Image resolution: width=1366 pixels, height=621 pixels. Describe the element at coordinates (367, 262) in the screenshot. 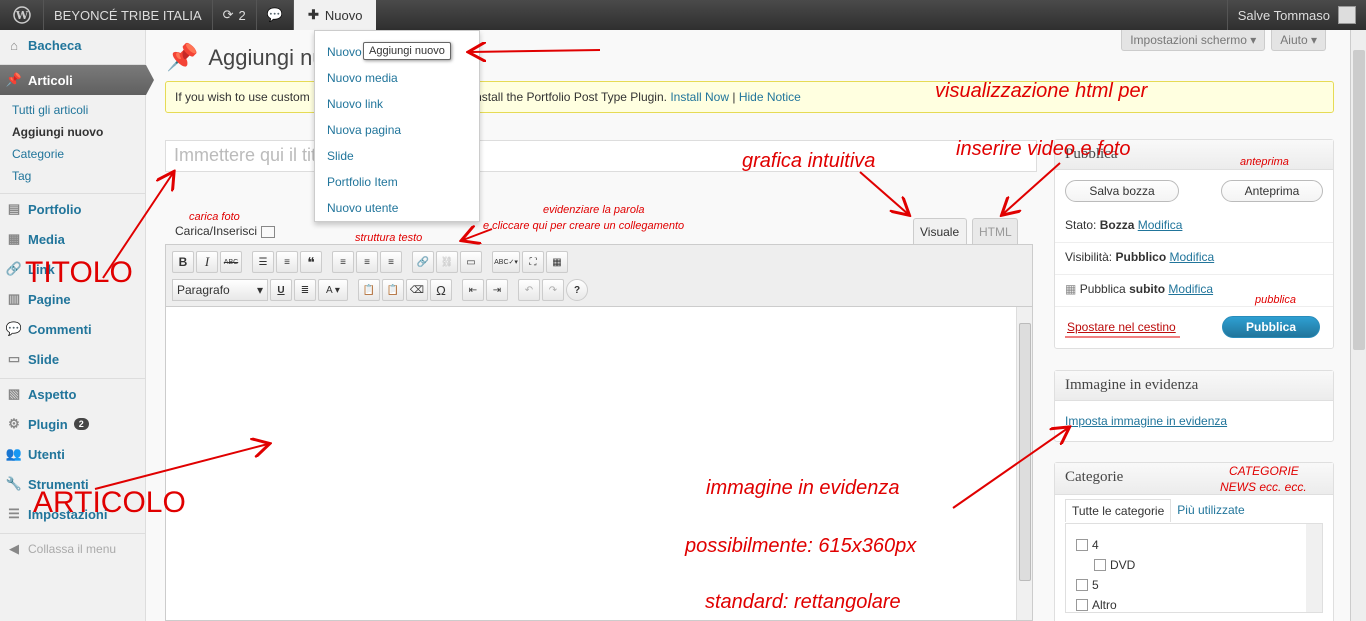

I see `align-center-button: ≡` at that location.